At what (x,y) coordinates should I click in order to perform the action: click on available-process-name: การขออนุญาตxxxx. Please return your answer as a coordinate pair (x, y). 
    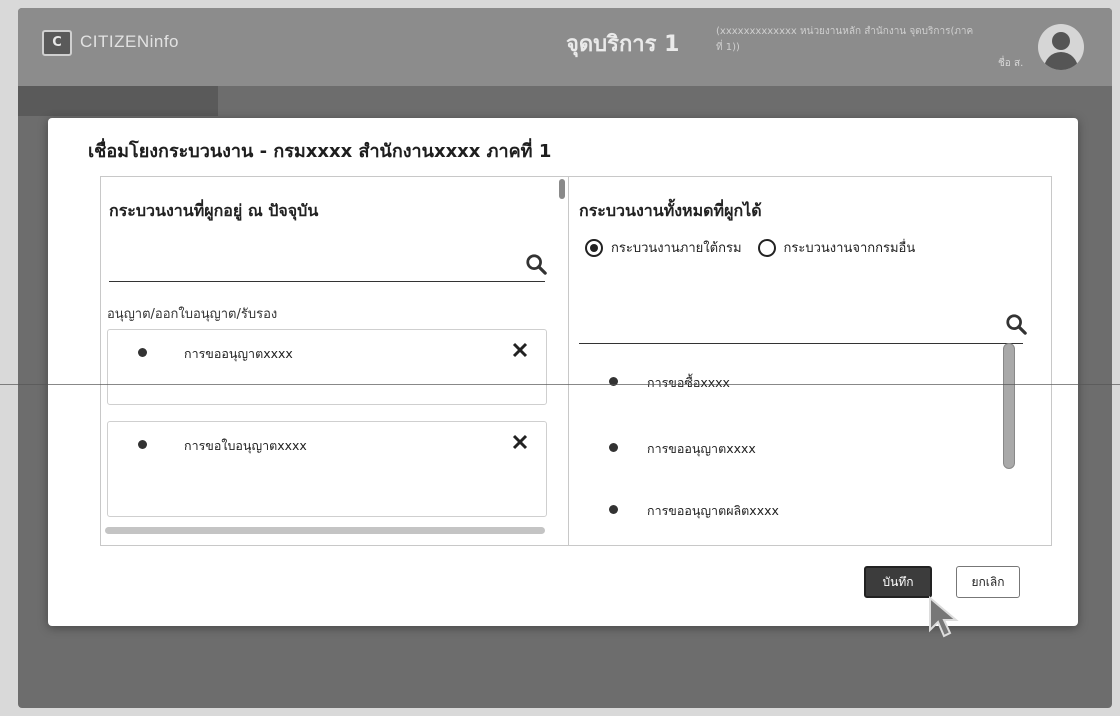
    Looking at the image, I should click on (701, 448).